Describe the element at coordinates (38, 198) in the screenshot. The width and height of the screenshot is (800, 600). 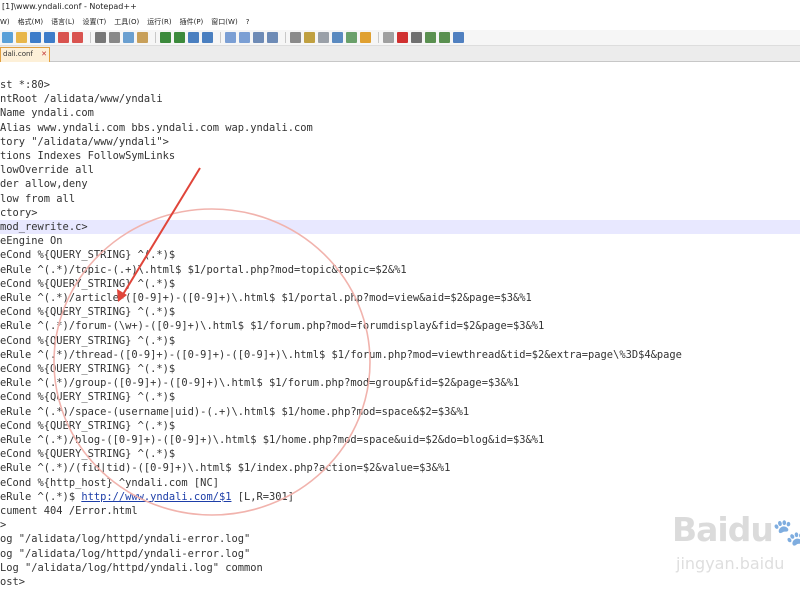
I see `code-line: low from all` at that location.